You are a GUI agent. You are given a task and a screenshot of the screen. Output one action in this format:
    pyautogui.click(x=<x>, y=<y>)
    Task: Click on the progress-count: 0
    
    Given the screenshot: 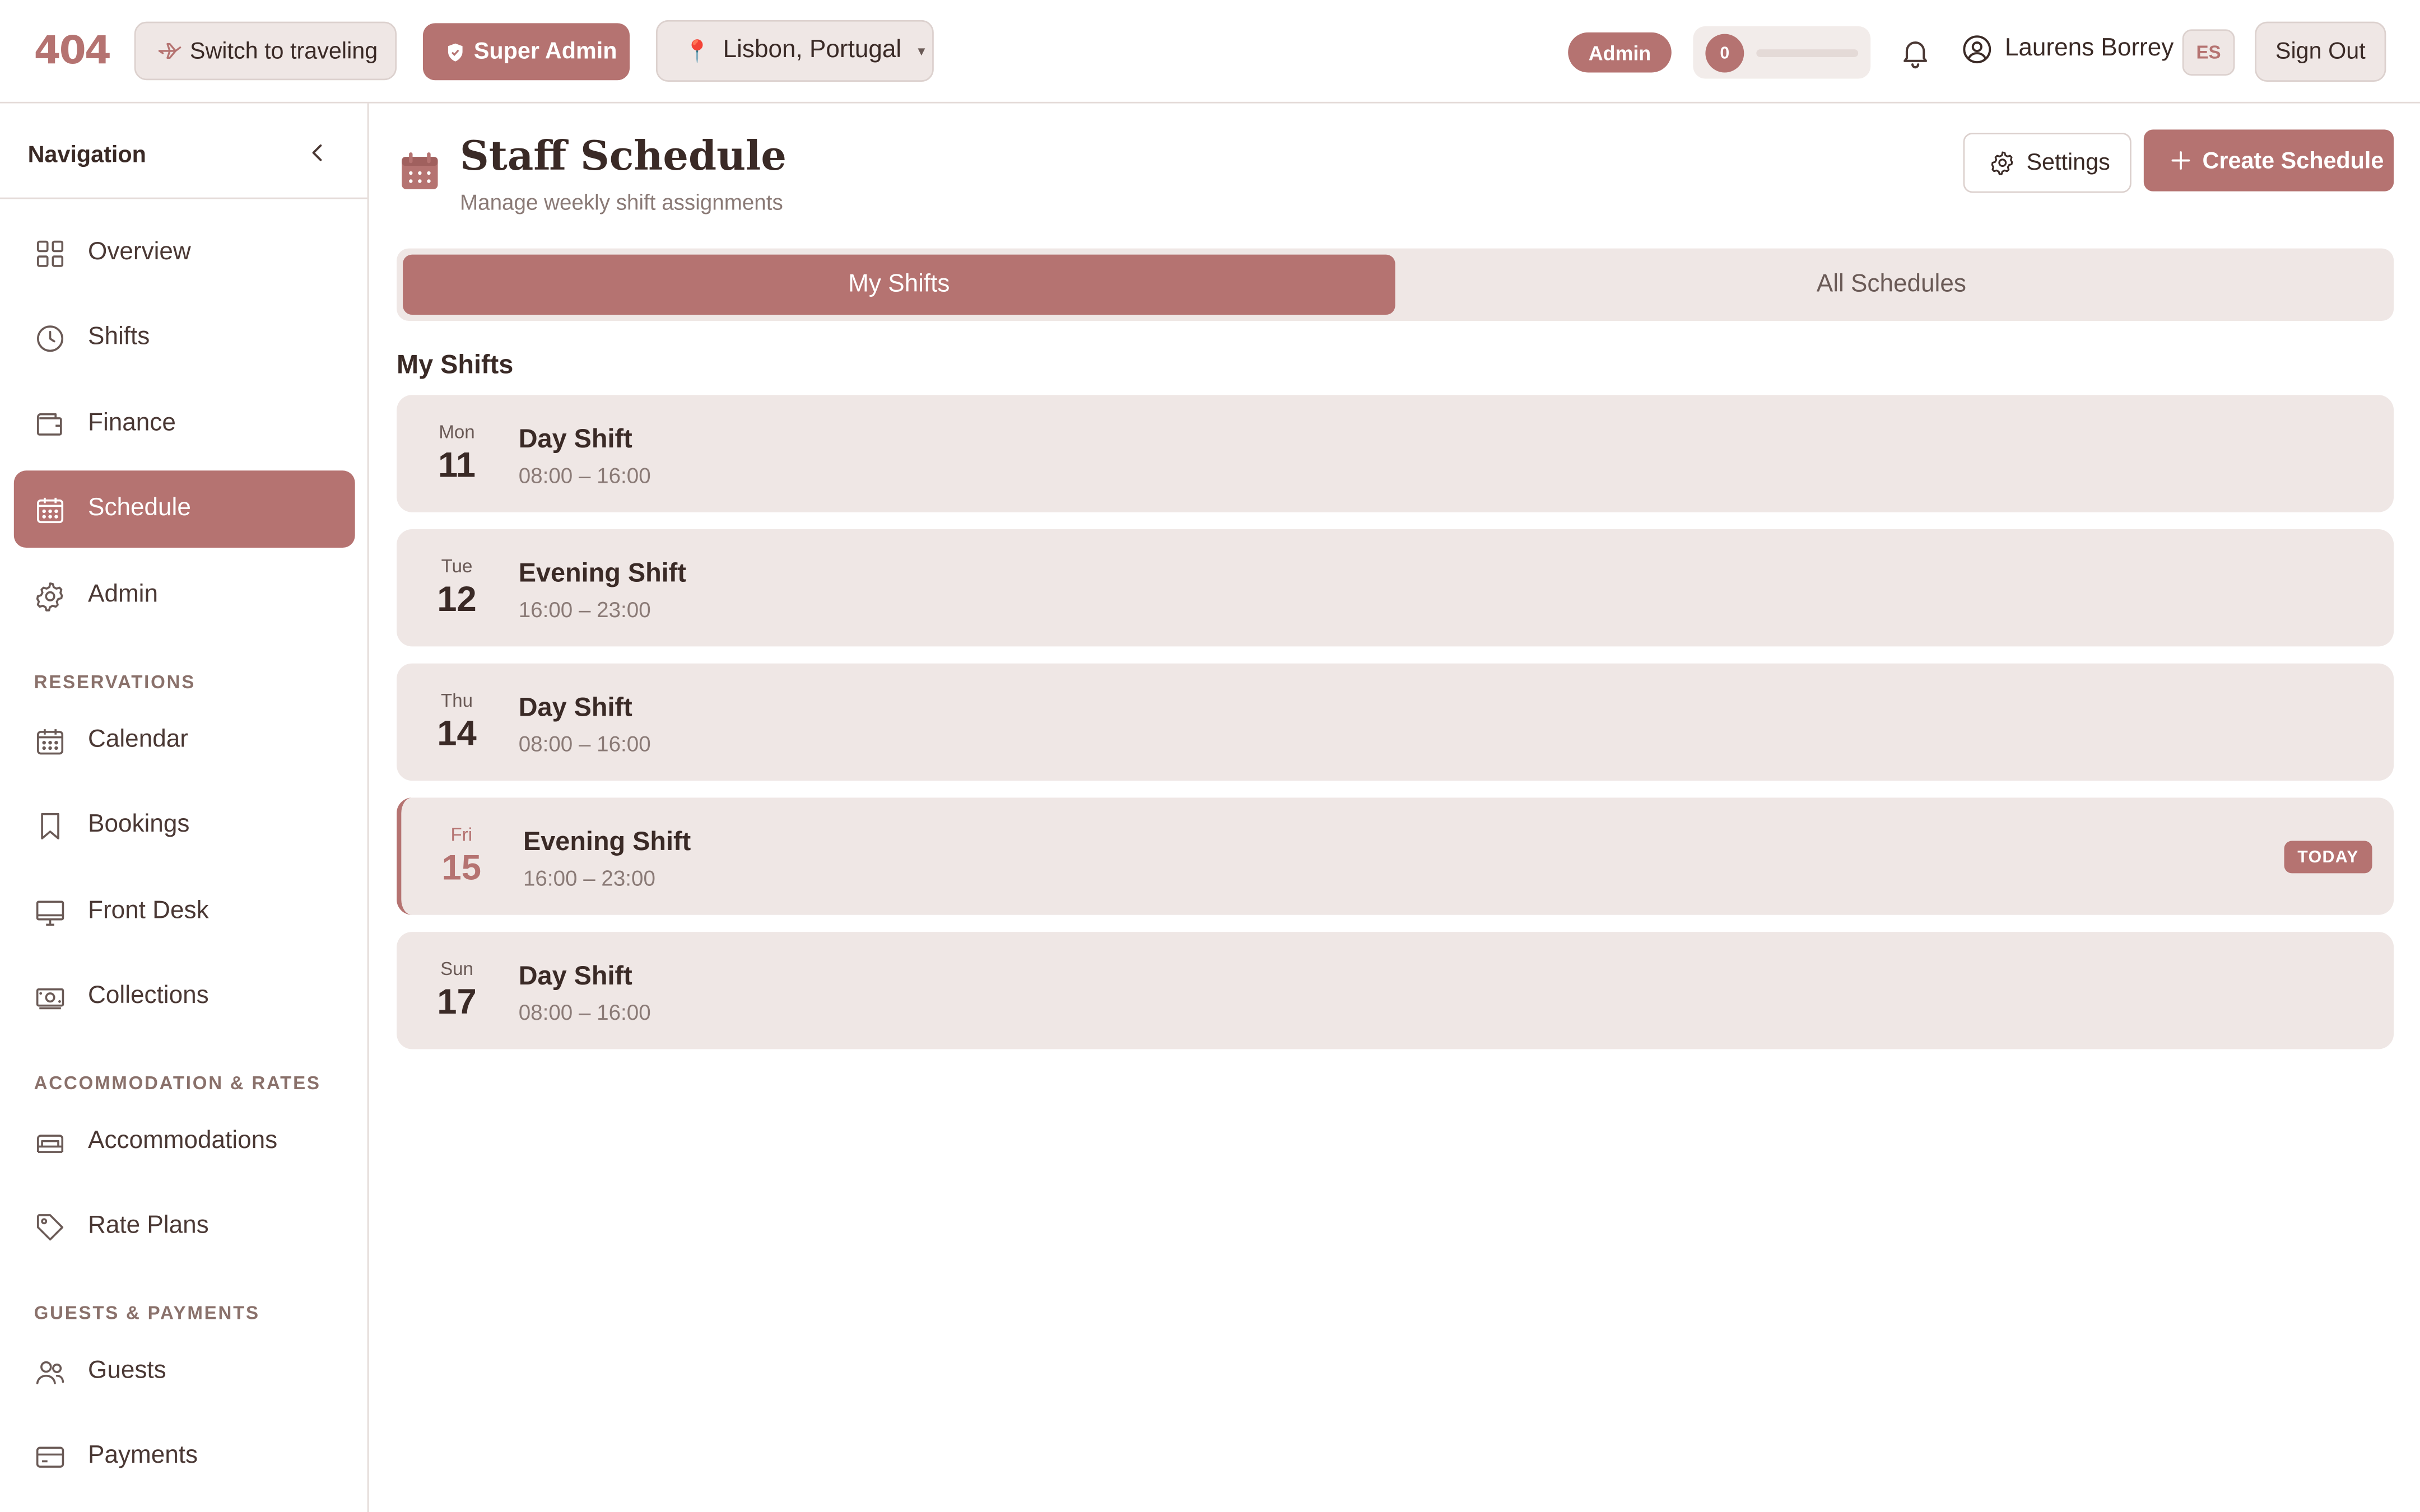 What is the action you would take?
    pyautogui.click(x=1724, y=54)
    